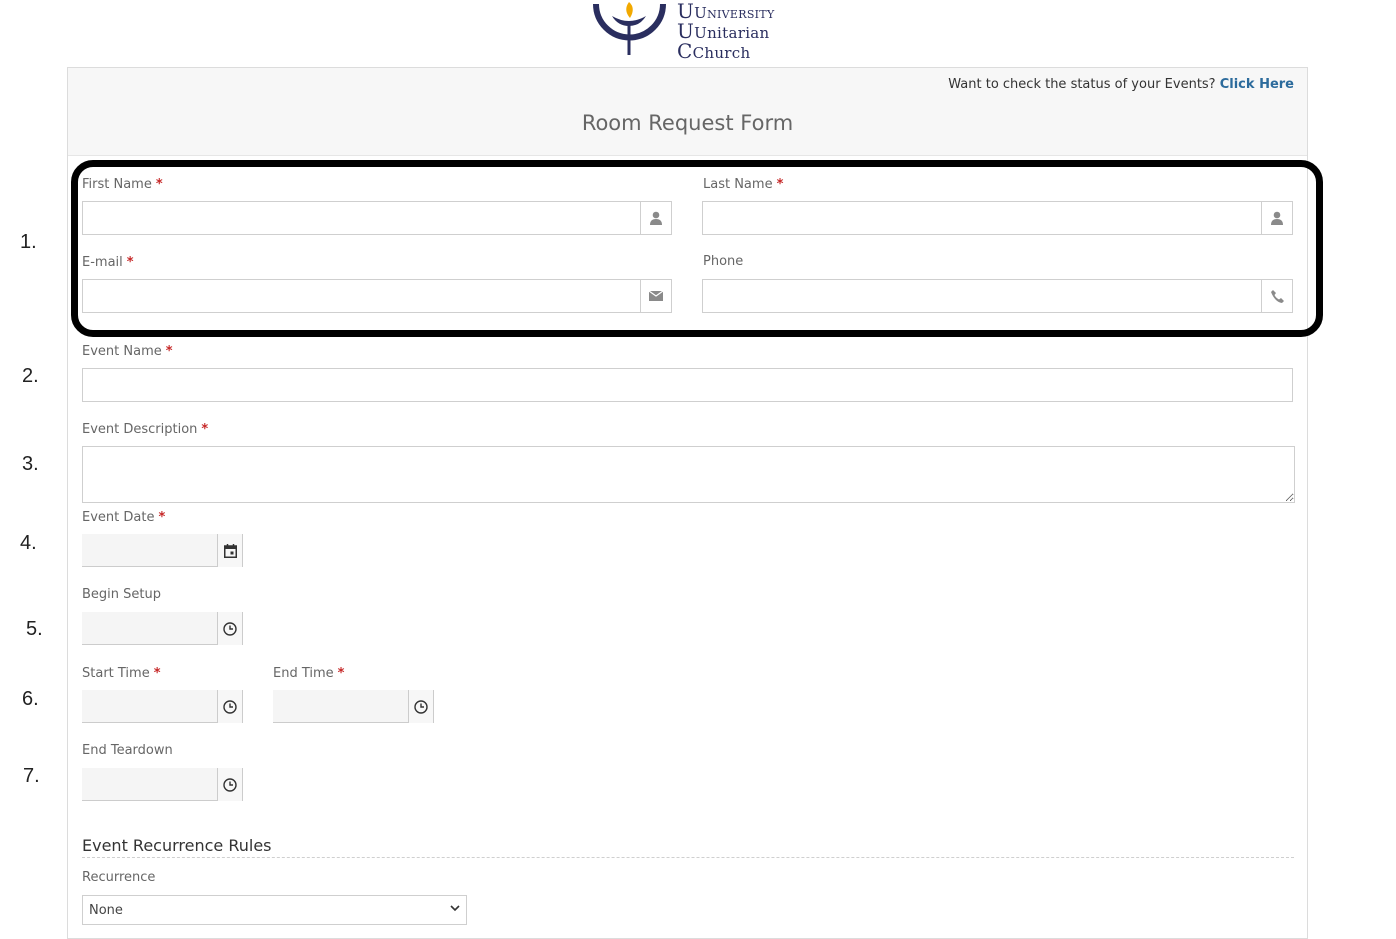  Describe the element at coordinates (31, 776) in the screenshot. I see `step-number-7: 7.` at that location.